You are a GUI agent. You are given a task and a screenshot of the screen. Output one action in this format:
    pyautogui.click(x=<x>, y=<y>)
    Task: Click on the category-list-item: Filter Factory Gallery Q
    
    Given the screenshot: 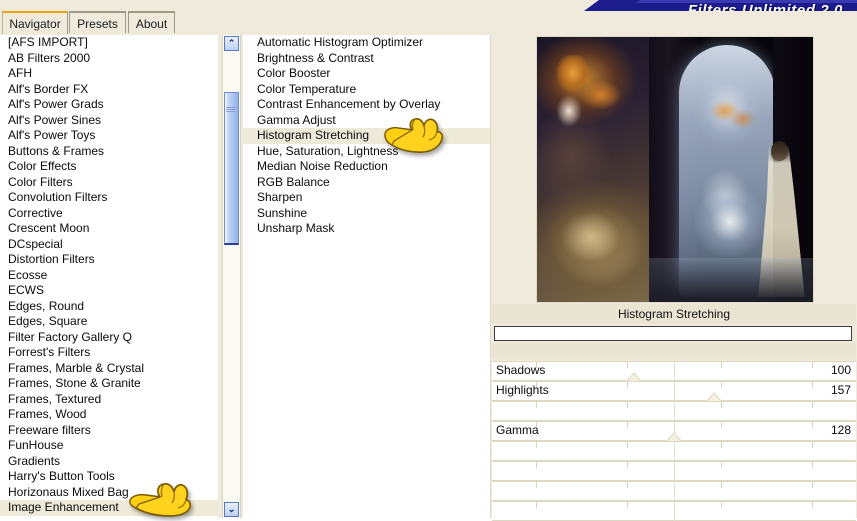 What is the action you would take?
    pyautogui.click(x=109, y=338)
    